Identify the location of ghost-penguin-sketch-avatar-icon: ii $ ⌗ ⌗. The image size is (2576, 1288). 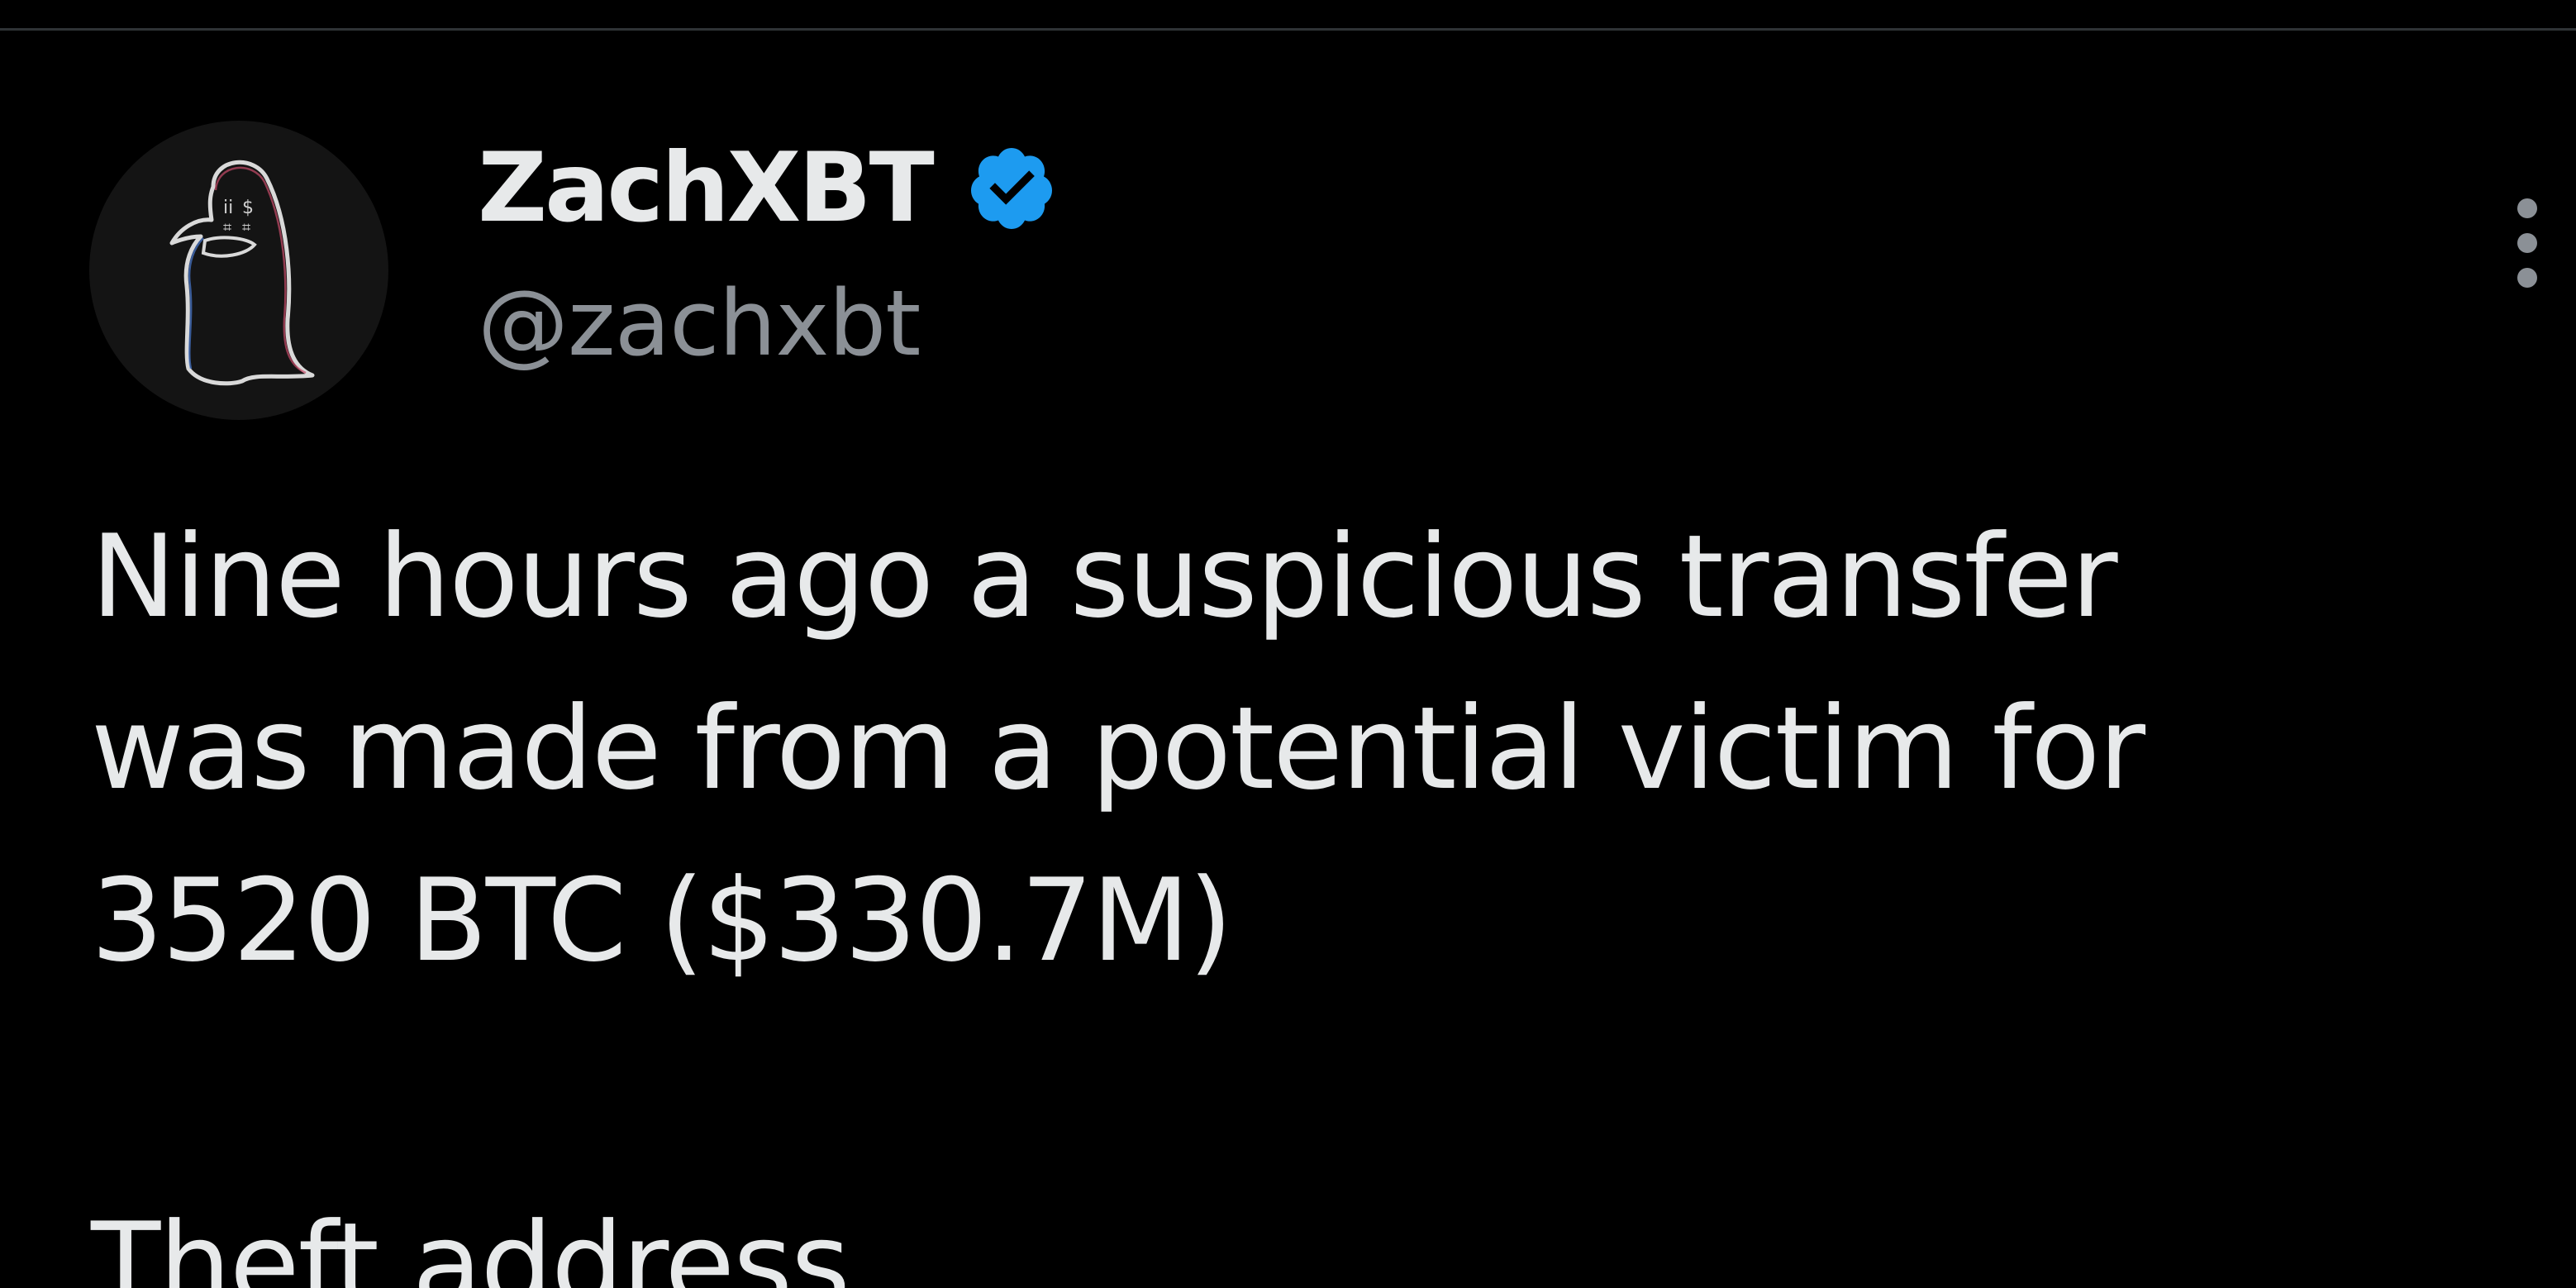
(242, 273).